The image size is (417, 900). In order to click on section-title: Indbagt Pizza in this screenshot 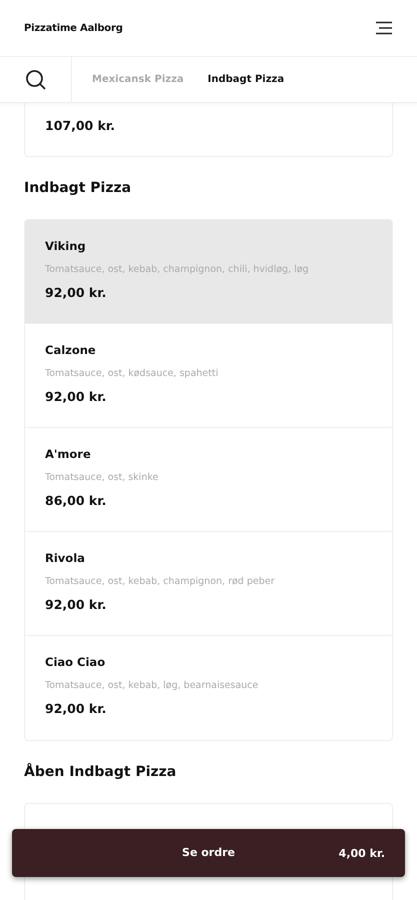, I will do `click(78, 188)`.